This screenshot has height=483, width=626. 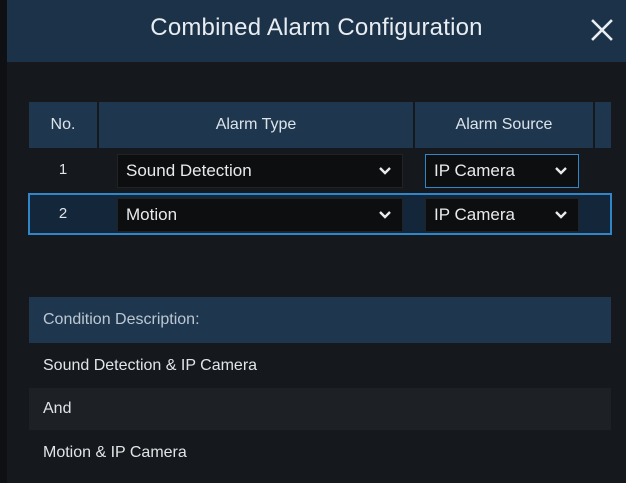 I want to click on header-divider, so click(x=594, y=125).